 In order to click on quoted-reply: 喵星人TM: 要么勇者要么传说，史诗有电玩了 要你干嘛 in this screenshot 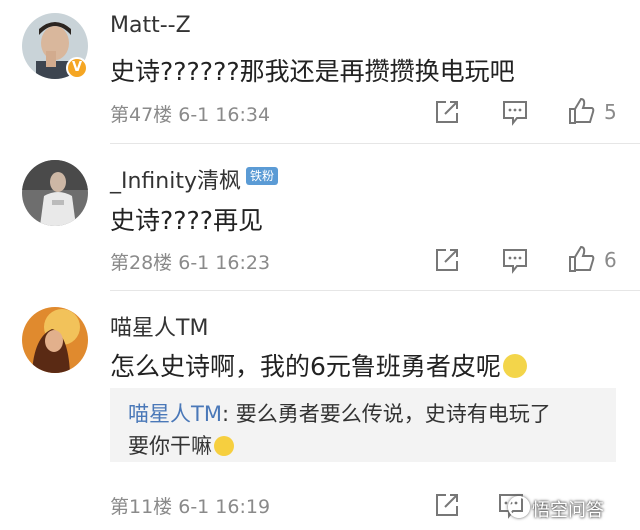, I will do `click(363, 425)`.